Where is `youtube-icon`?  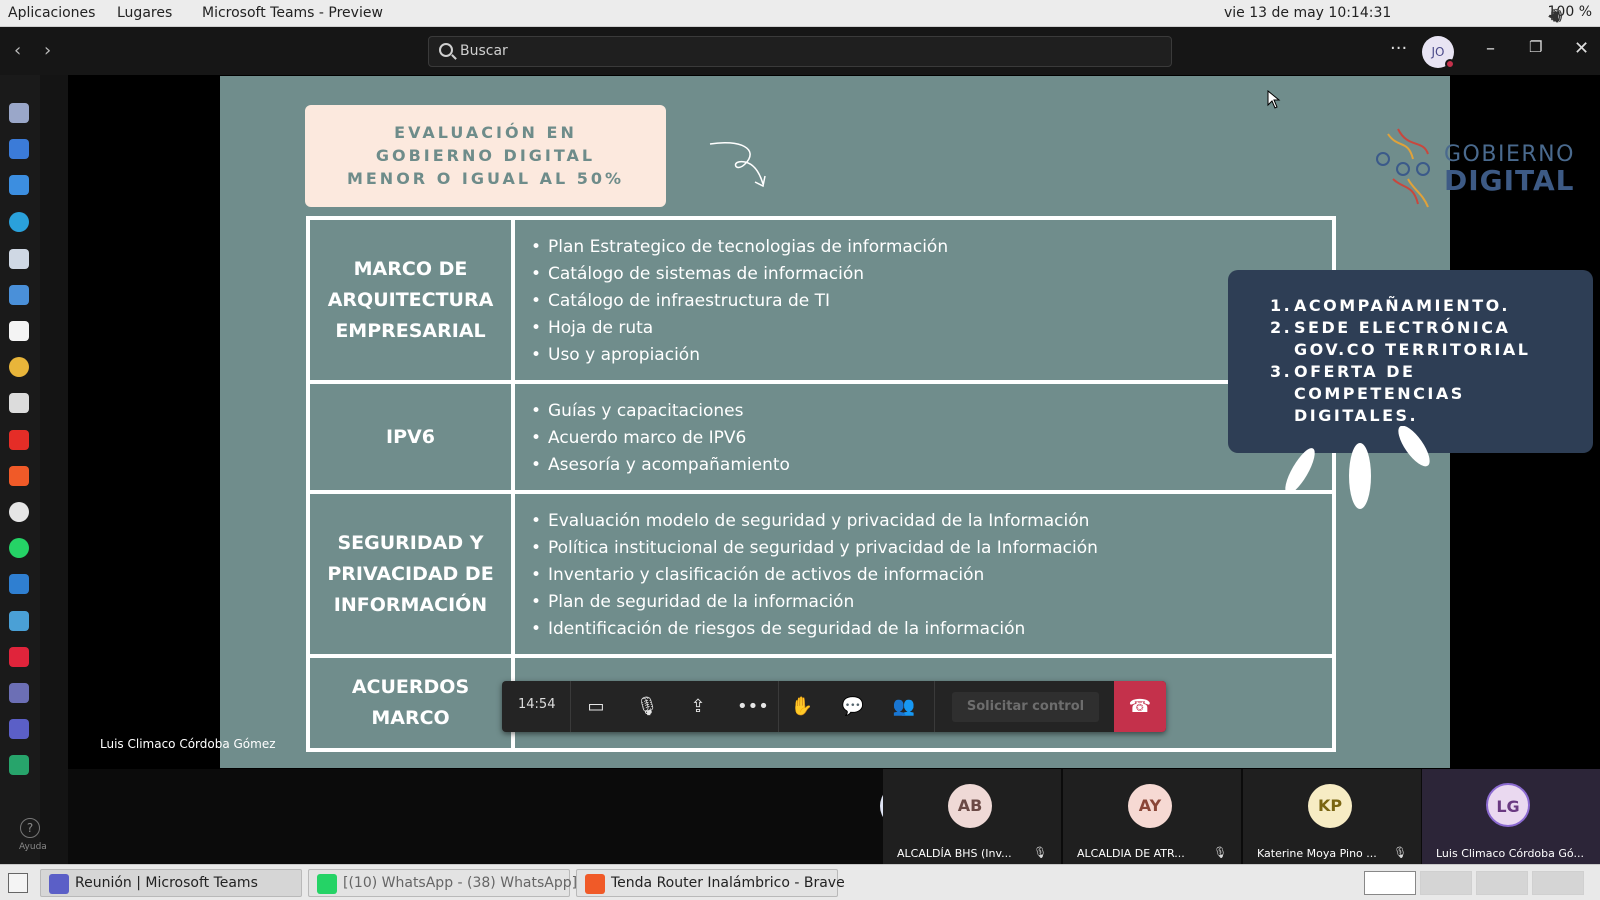
youtube-icon is located at coordinates (19, 440).